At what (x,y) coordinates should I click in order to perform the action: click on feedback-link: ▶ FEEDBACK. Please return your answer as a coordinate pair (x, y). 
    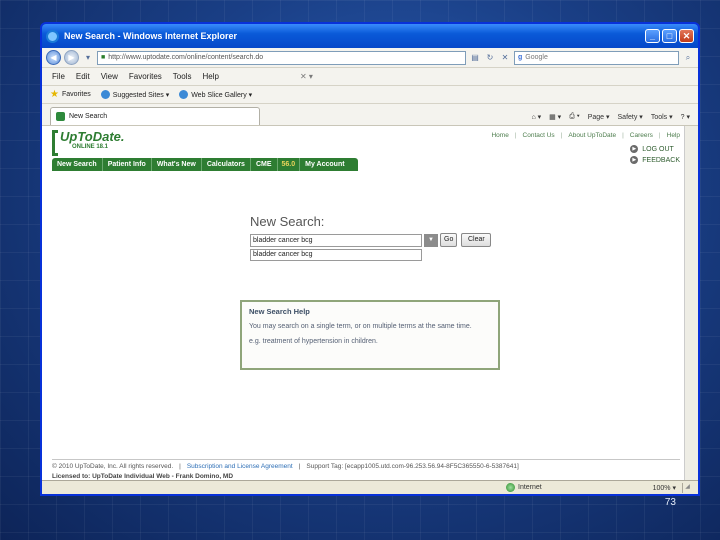
    Looking at the image, I should click on (655, 160).